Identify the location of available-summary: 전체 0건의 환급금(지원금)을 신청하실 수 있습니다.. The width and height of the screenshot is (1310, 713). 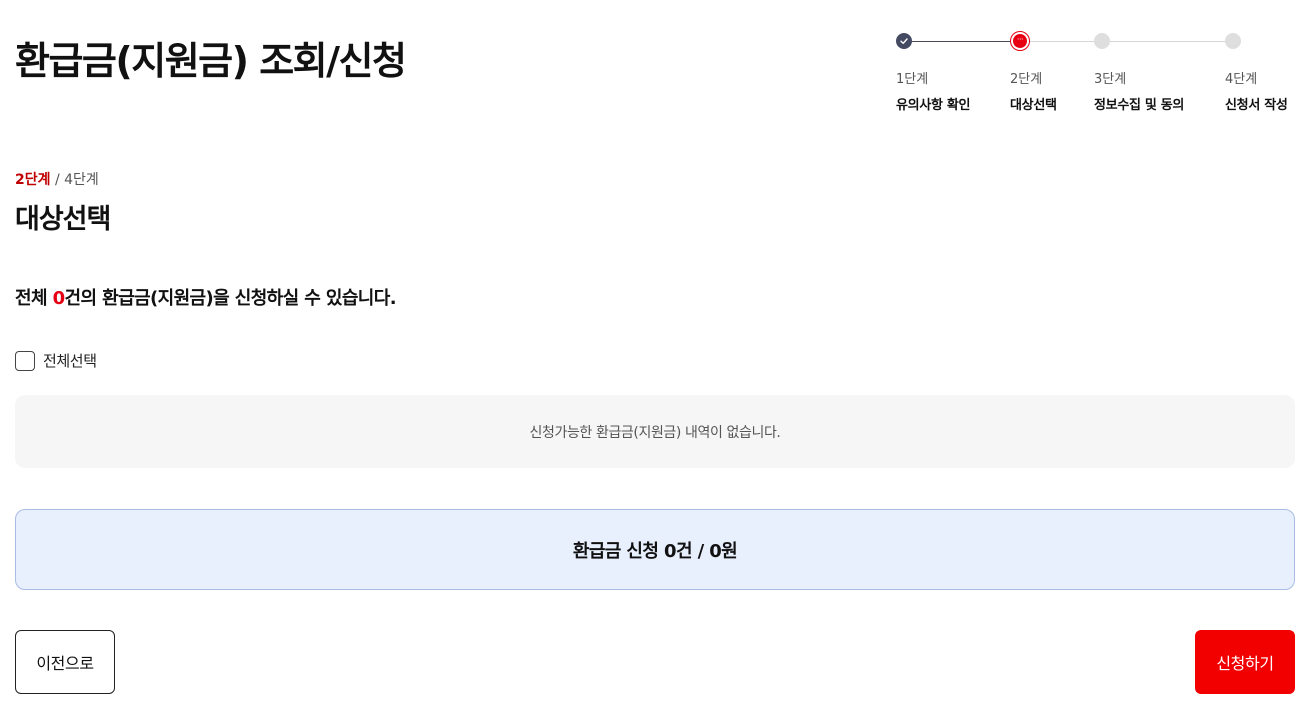
(206, 297).